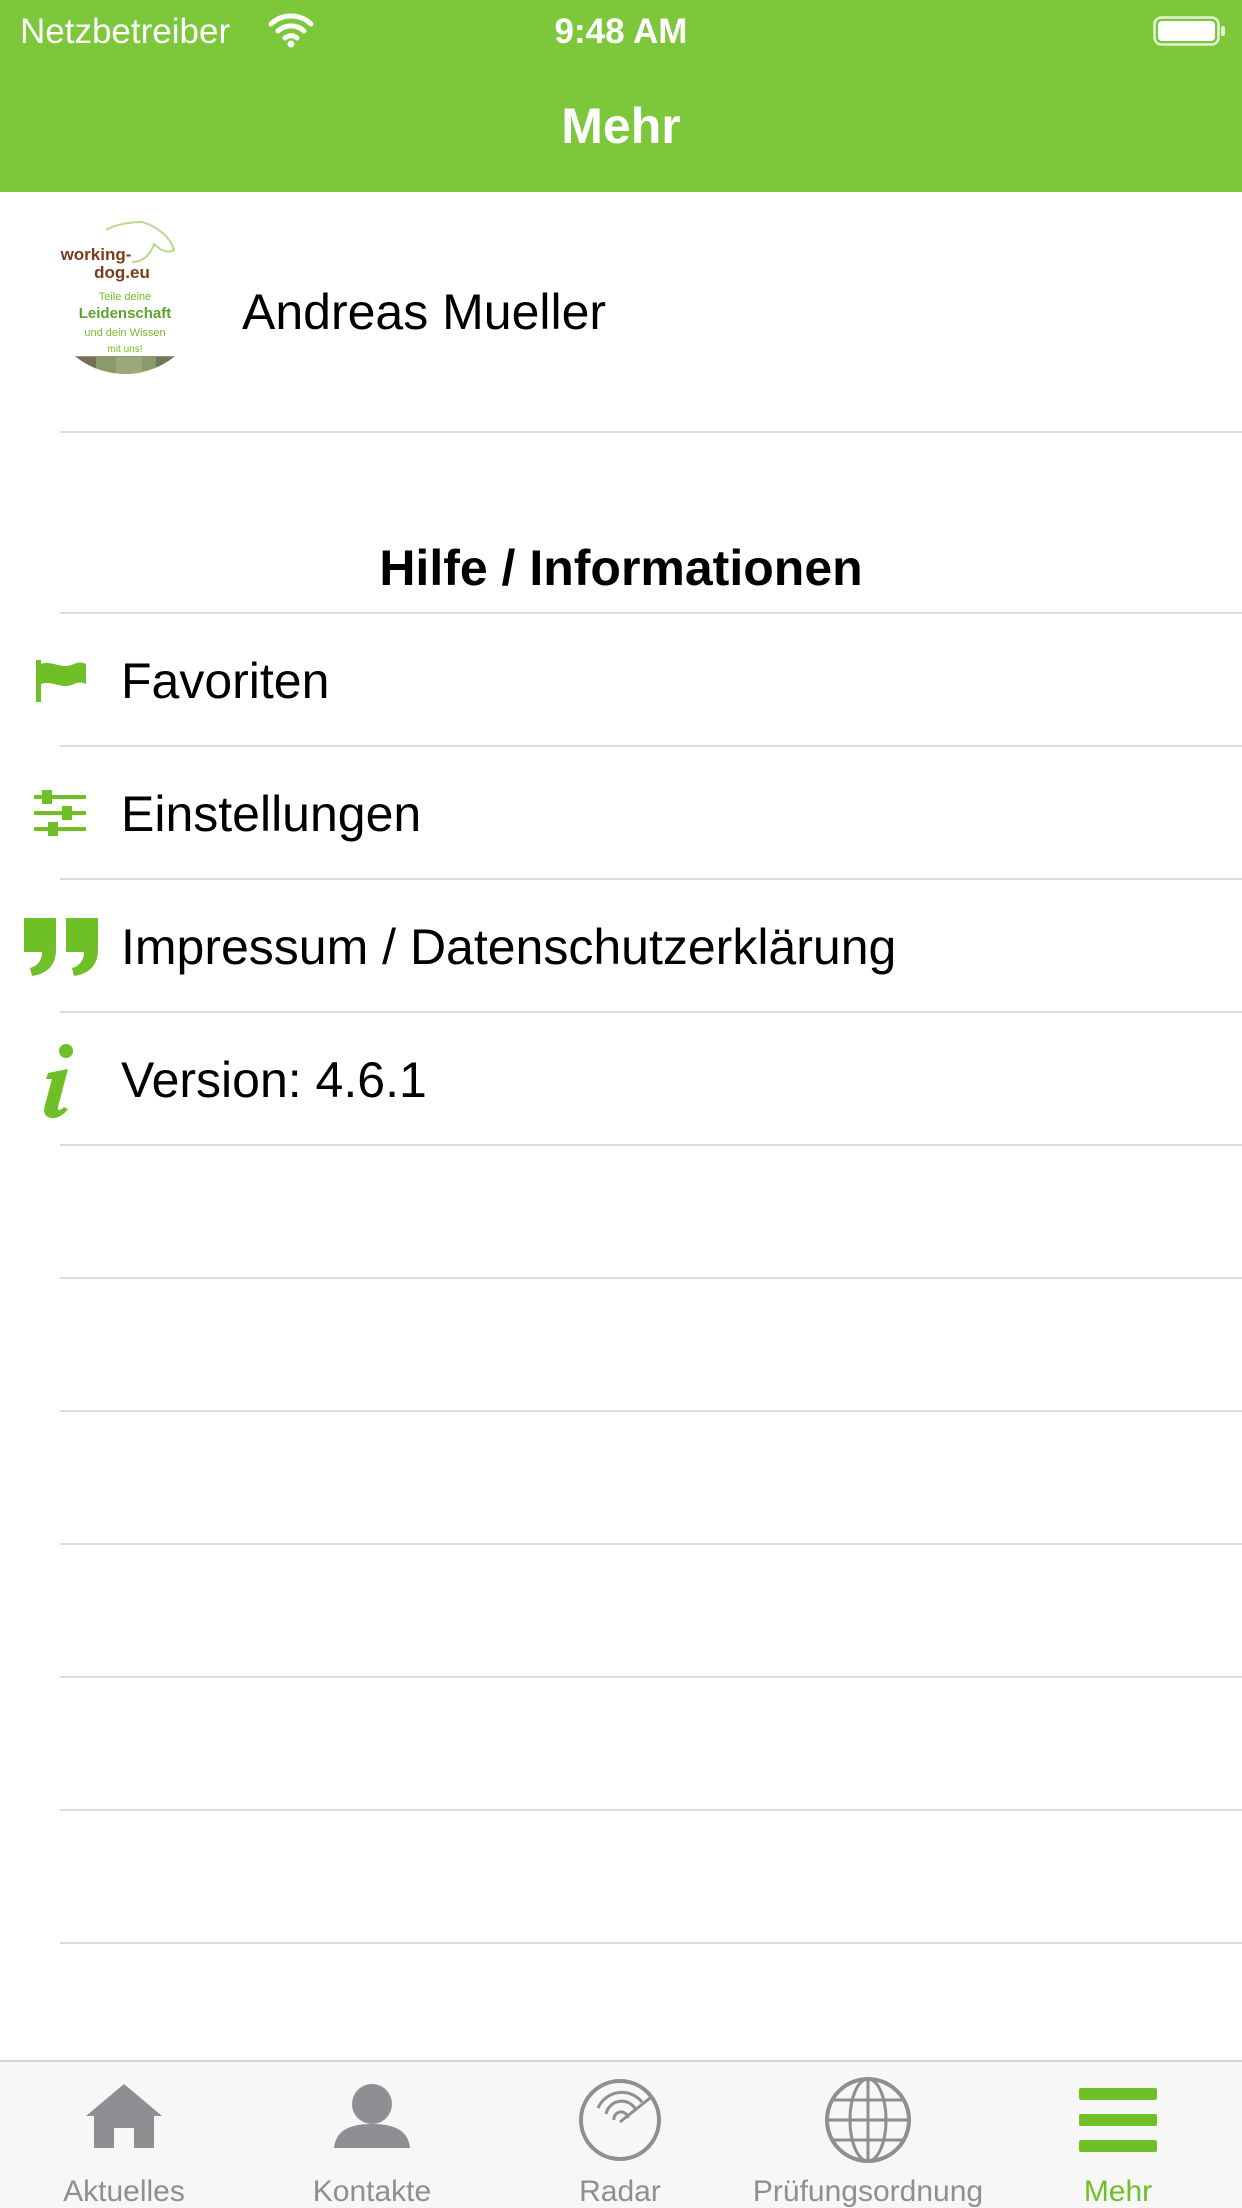 The image size is (1242, 2208). I want to click on logo-text-1: working-, so click(96, 254).